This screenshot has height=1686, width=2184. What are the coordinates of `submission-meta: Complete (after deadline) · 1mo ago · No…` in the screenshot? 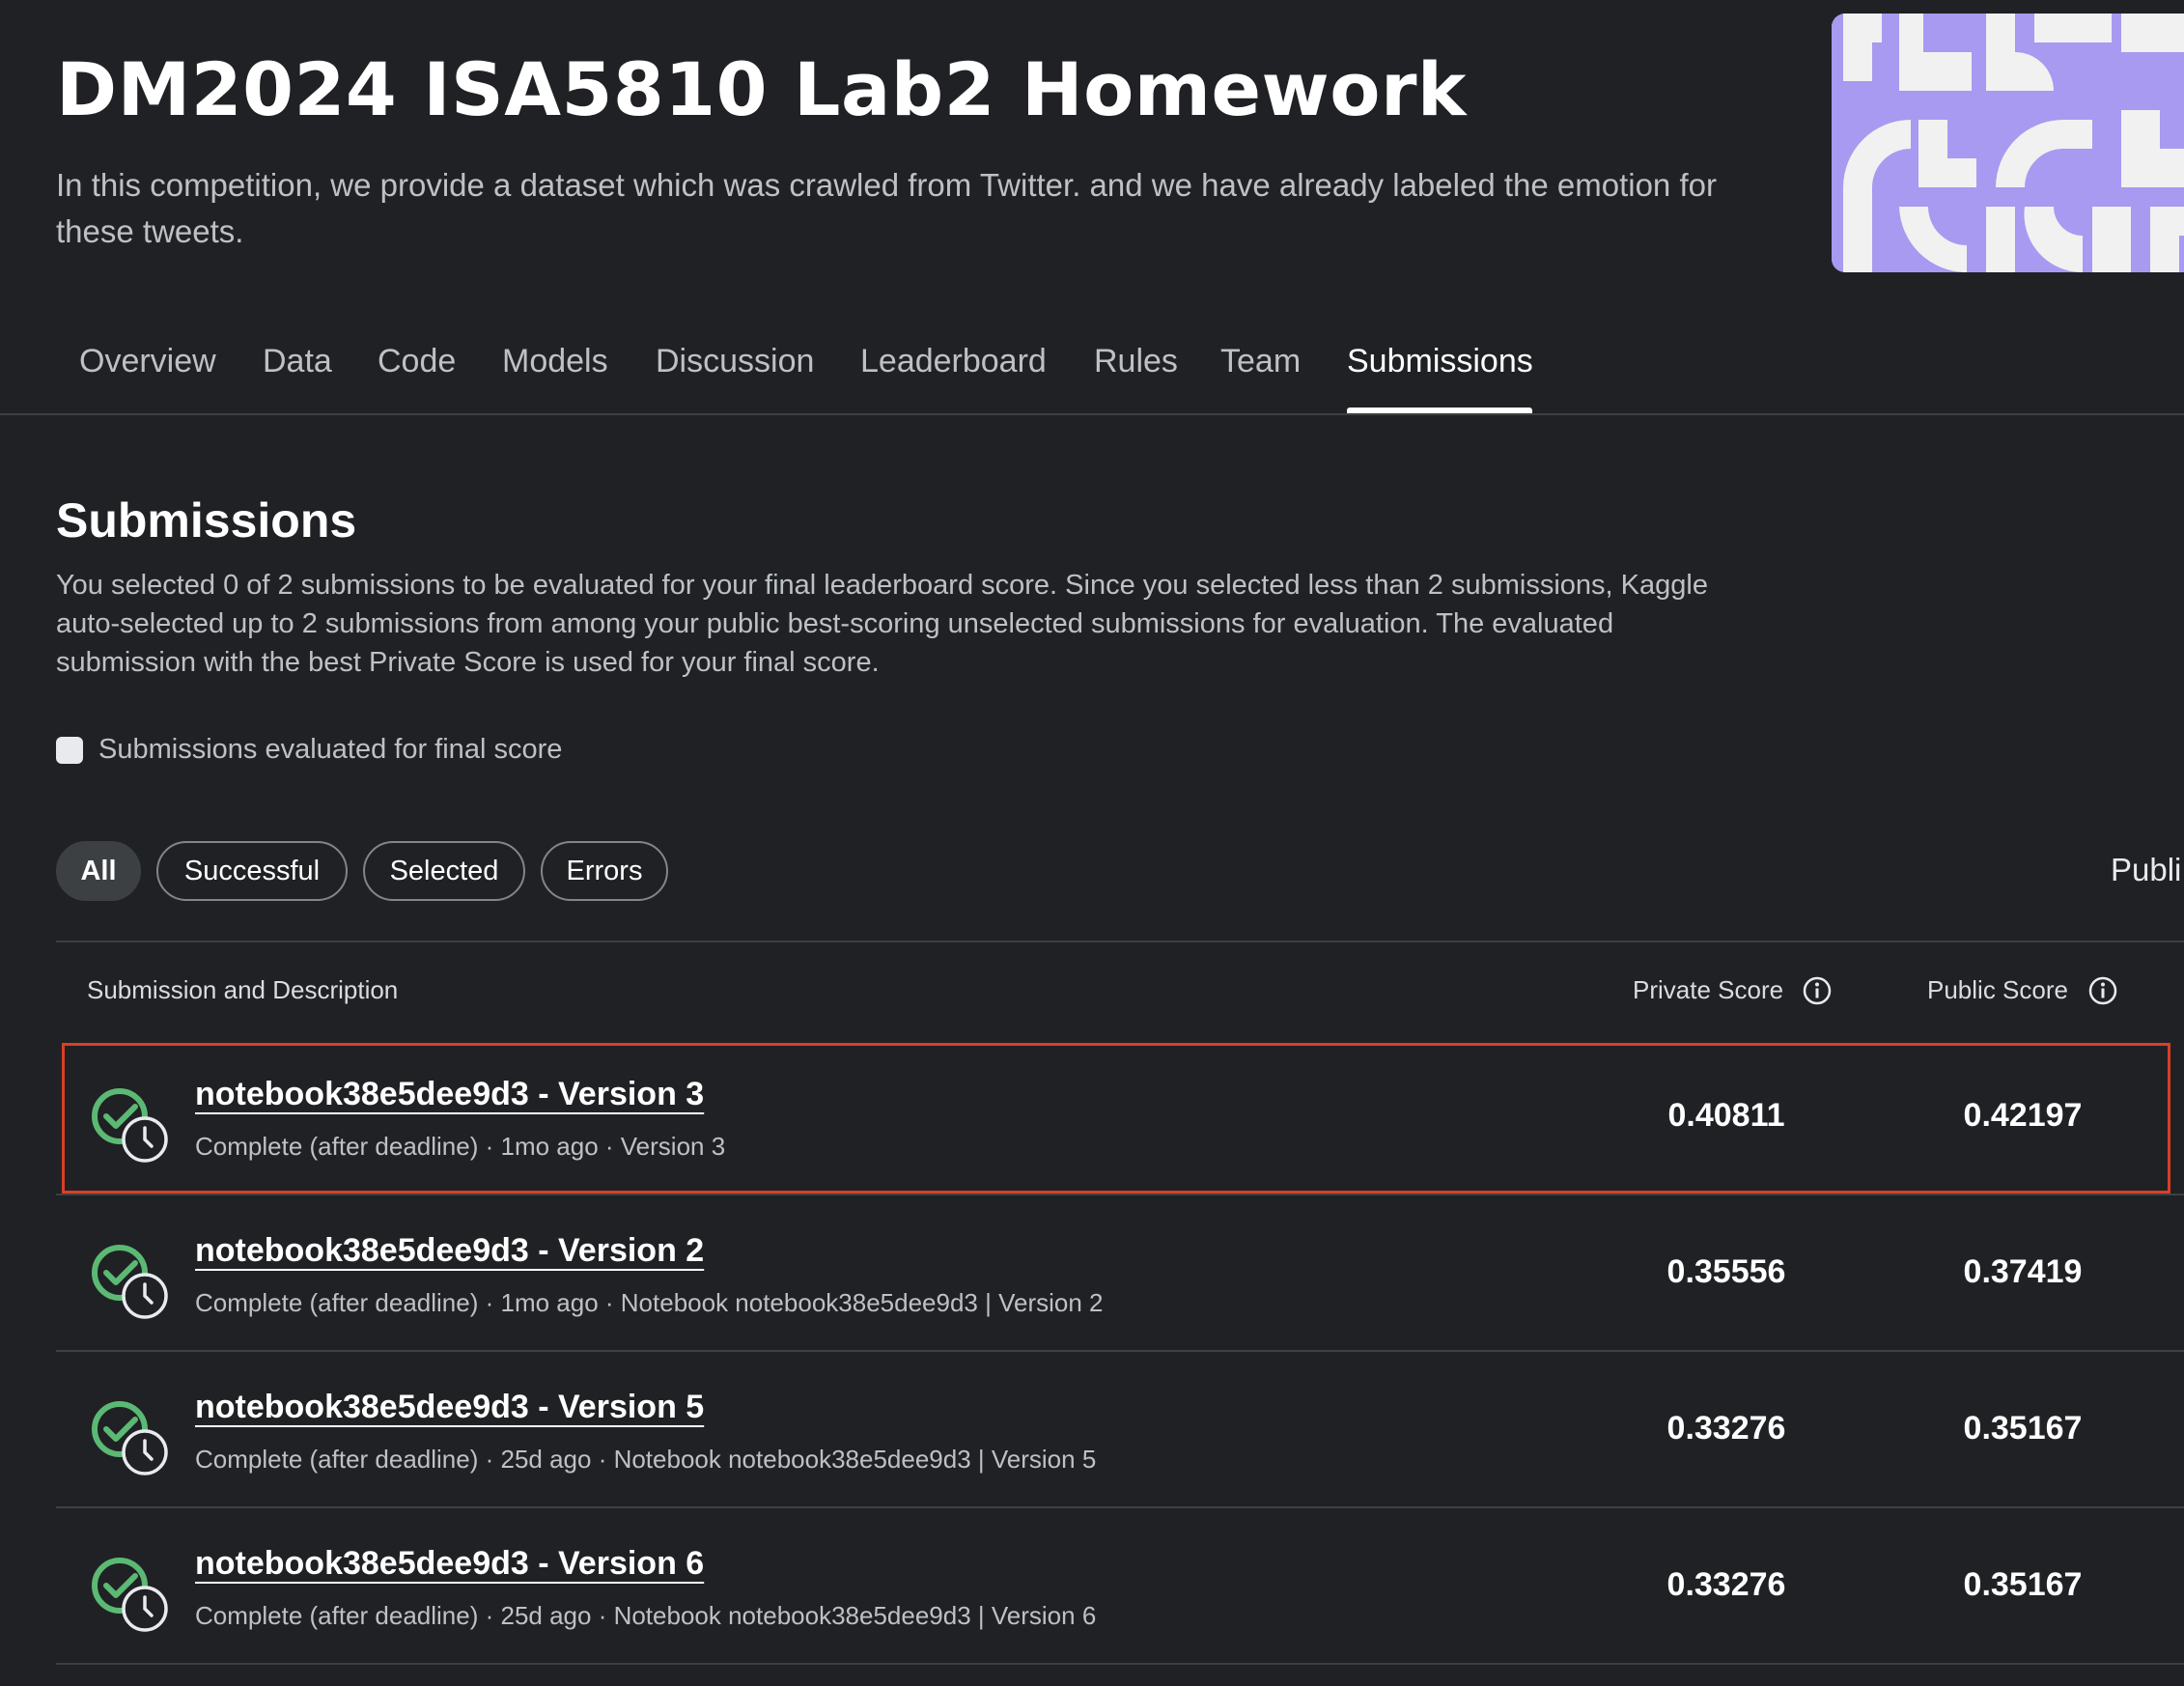 It's located at (650, 1303).